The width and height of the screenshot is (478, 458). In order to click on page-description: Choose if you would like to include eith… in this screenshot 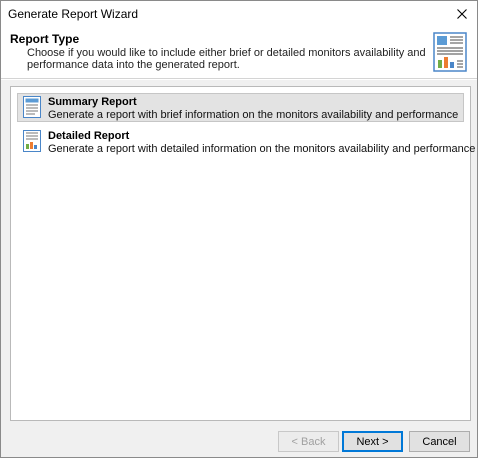, I will do `click(226, 59)`.